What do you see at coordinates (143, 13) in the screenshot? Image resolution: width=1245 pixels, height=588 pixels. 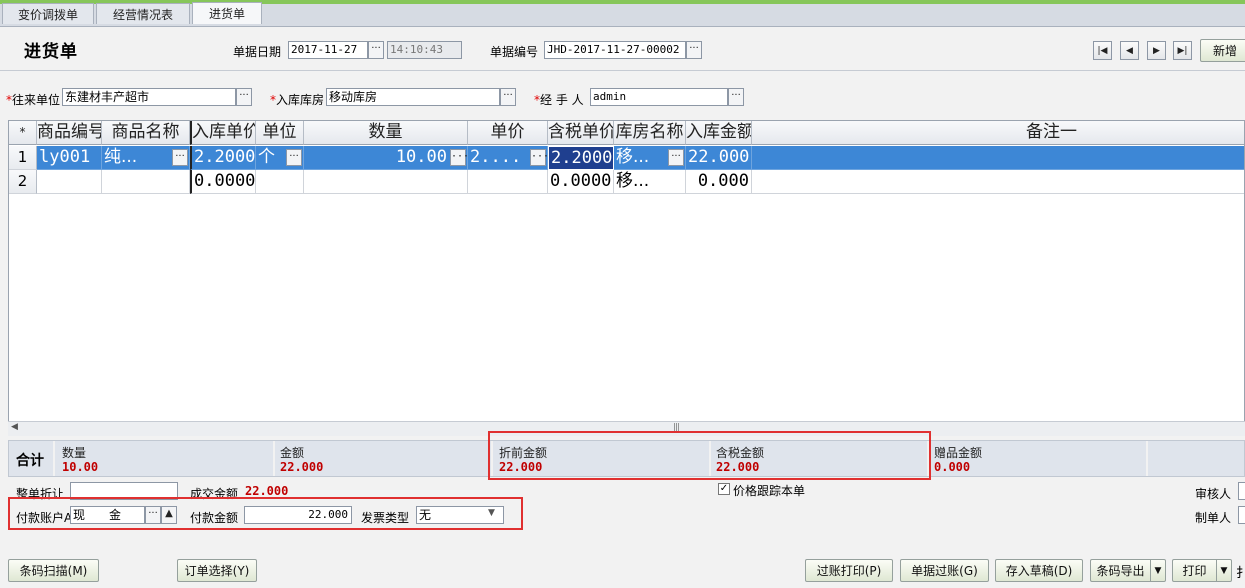 I see `tab-business-report: 经营情况表` at bounding box center [143, 13].